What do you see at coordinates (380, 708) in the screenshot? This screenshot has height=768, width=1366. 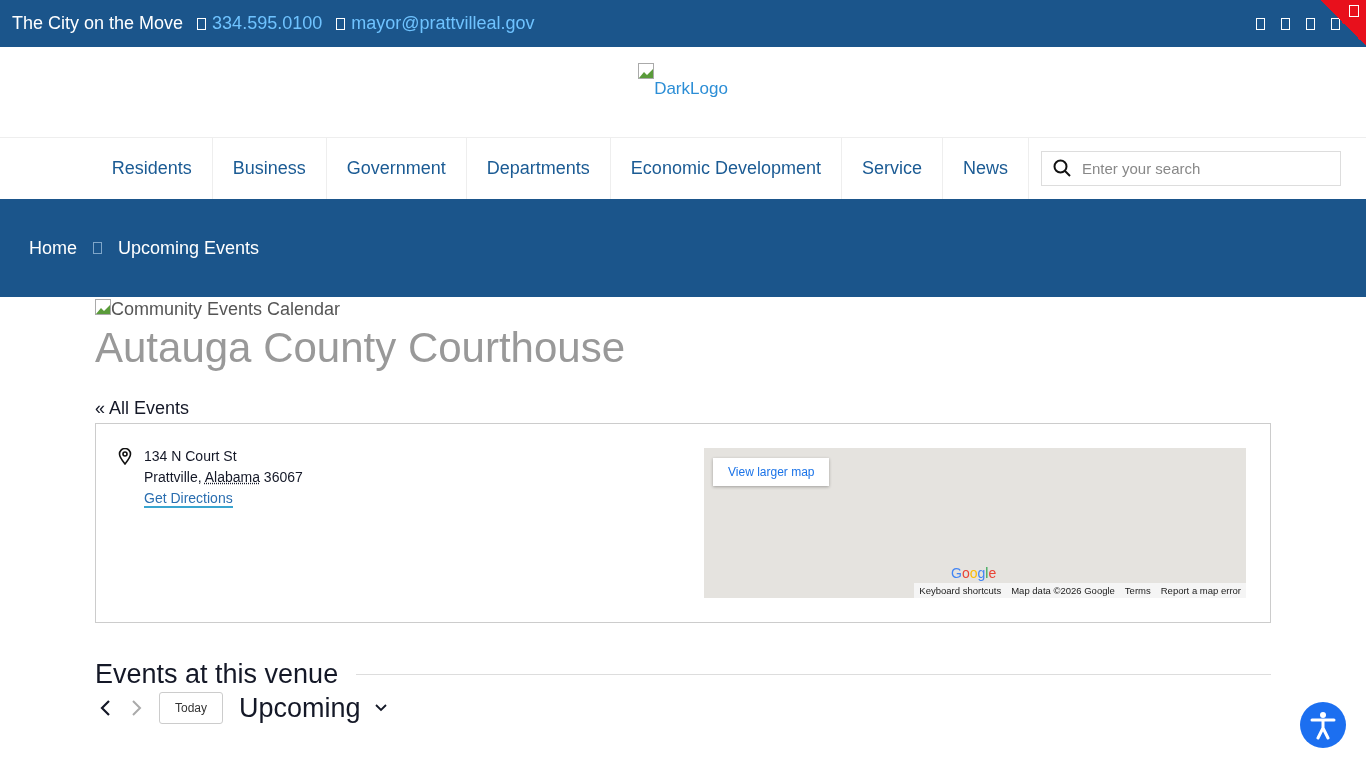 I see `caret-icon` at bounding box center [380, 708].